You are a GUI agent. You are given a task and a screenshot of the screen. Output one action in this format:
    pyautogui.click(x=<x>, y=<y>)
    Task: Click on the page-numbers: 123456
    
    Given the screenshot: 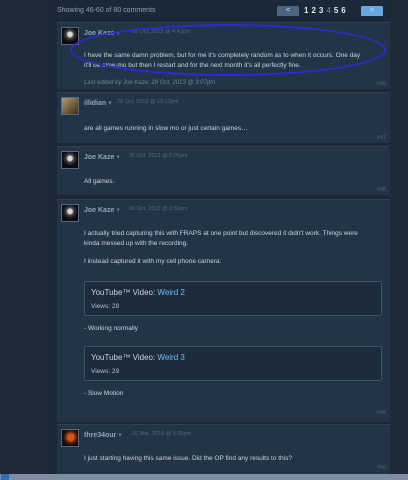 What is the action you would take?
    pyautogui.click(x=326, y=11)
    